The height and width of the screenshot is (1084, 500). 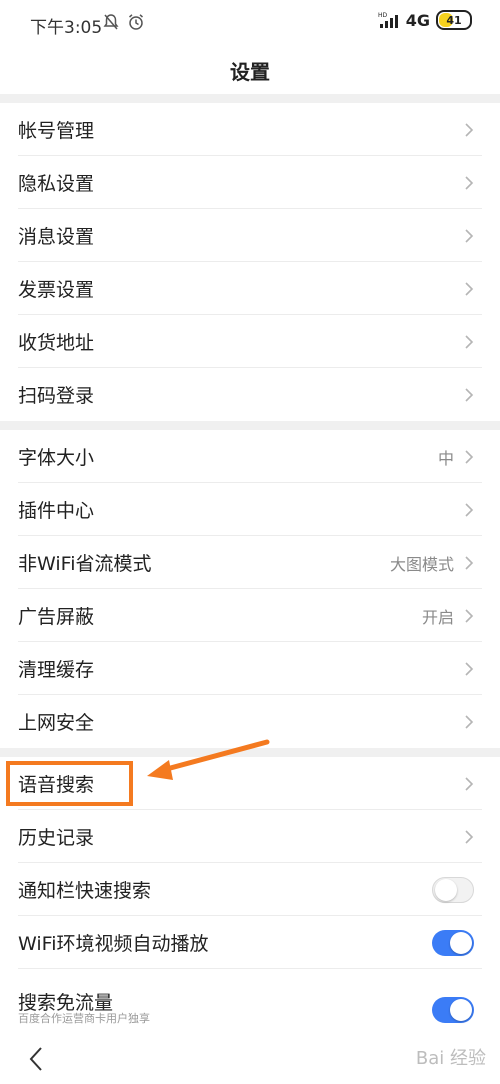 I want to click on row-label: 上网安全, so click(x=56, y=723).